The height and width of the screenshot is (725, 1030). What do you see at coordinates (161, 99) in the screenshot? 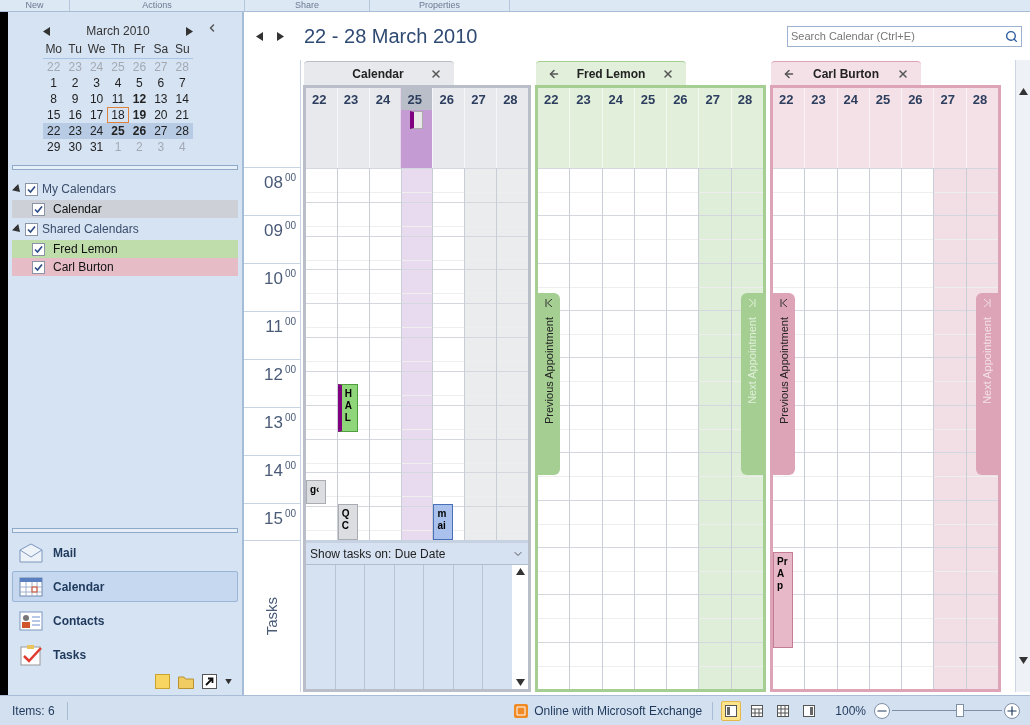
I see `day-cell: 13` at bounding box center [161, 99].